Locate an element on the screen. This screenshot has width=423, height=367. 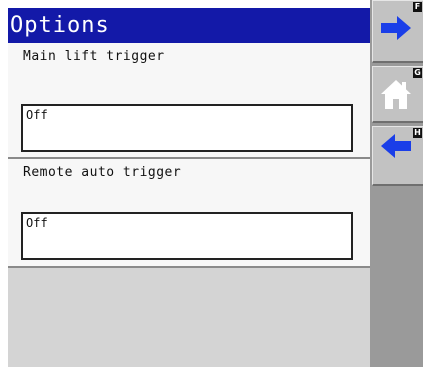
main-lift-trigger-label: Main lift trigger is located at coordinates (94, 56).